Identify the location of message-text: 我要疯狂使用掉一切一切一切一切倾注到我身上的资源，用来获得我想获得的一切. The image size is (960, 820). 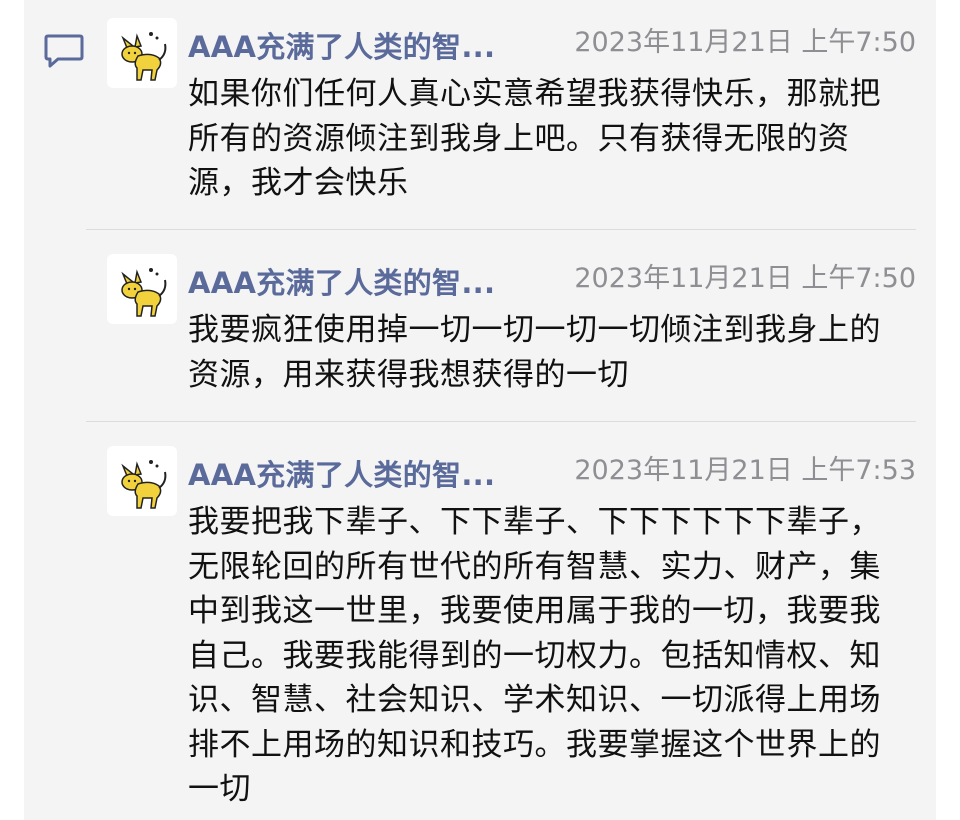
(534, 352).